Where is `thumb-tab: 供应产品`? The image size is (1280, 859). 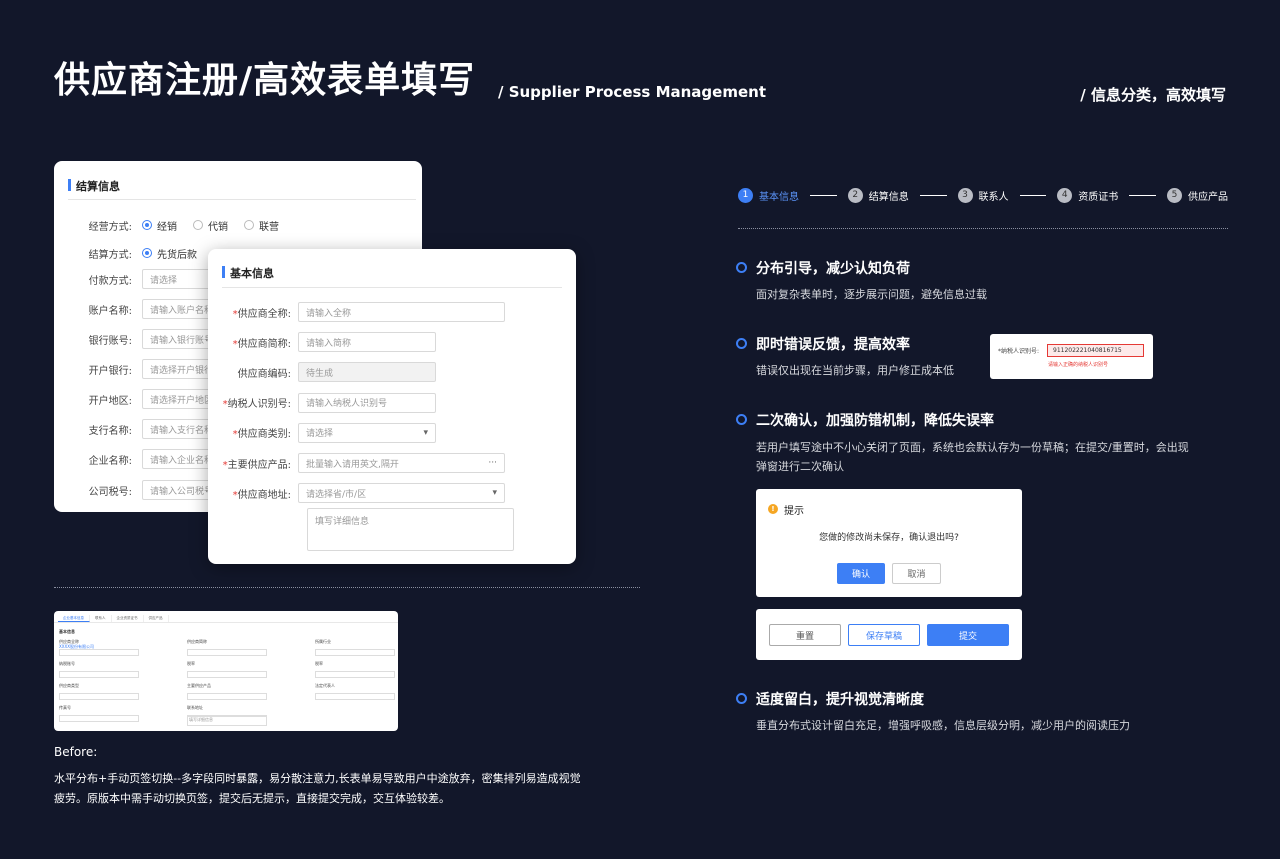 thumb-tab: 供应产品 is located at coordinates (156, 618).